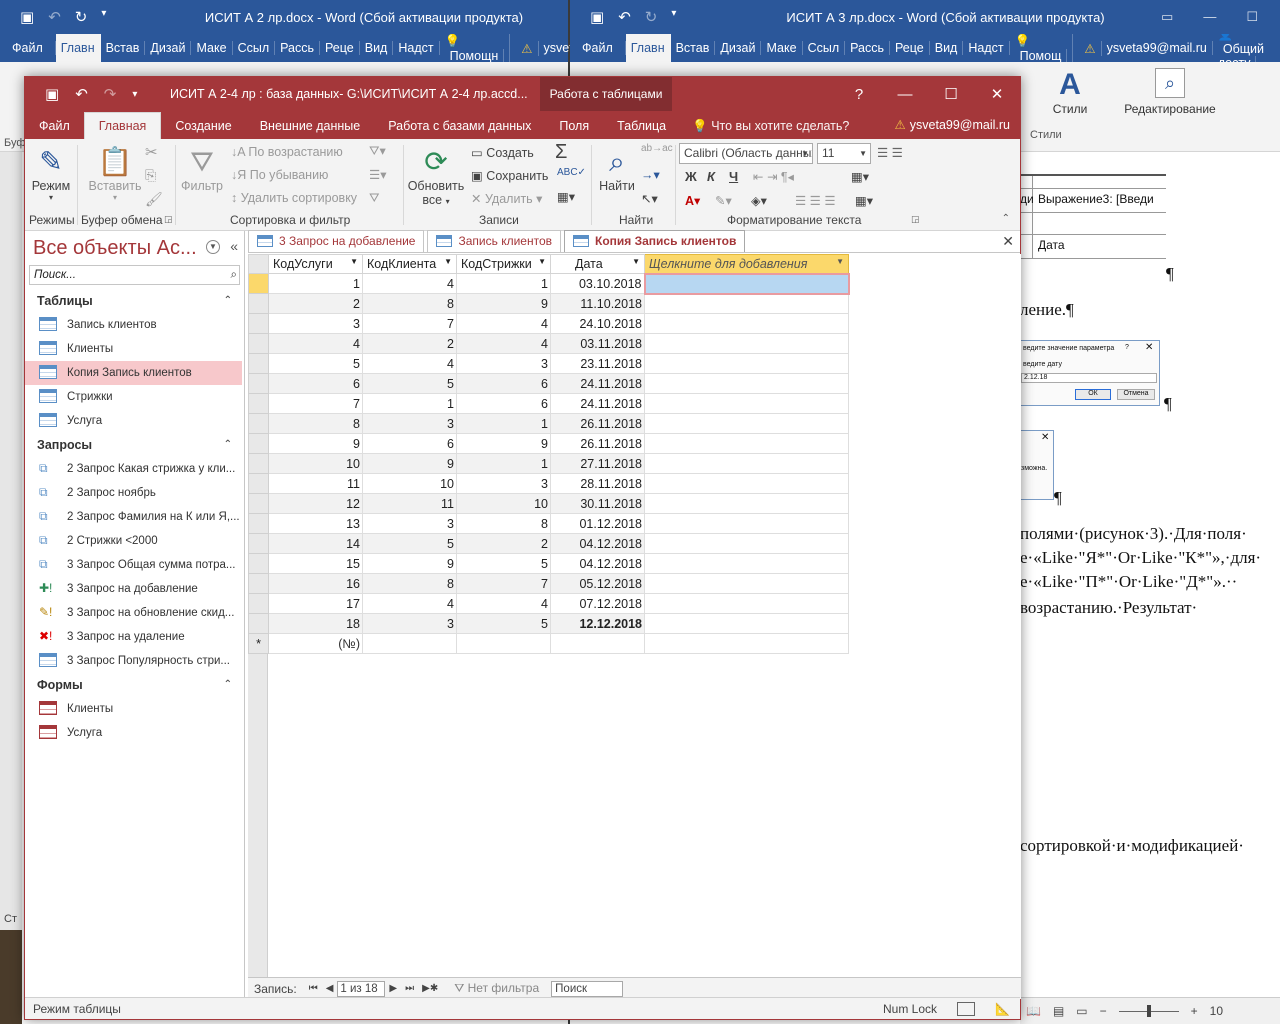 Image resolution: width=1280 pixels, height=1024 pixels. I want to click on collapse-pane-icon: «, so click(234, 246).